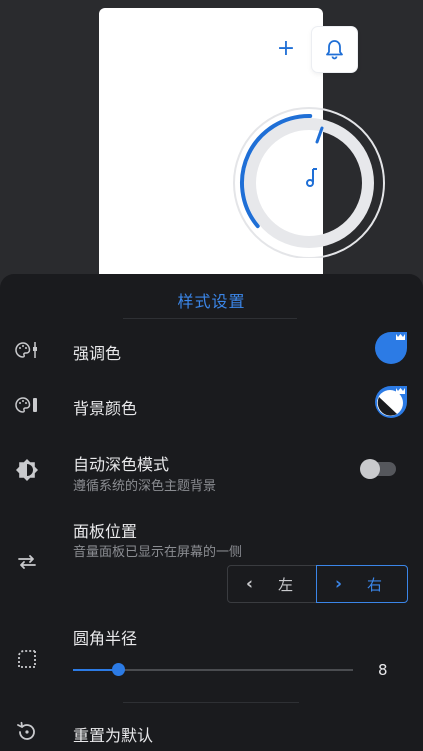 The height and width of the screenshot is (751, 423). What do you see at coordinates (391, 401) in the screenshot?
I see `background-color-swatch` at bounding box center [391, 401].